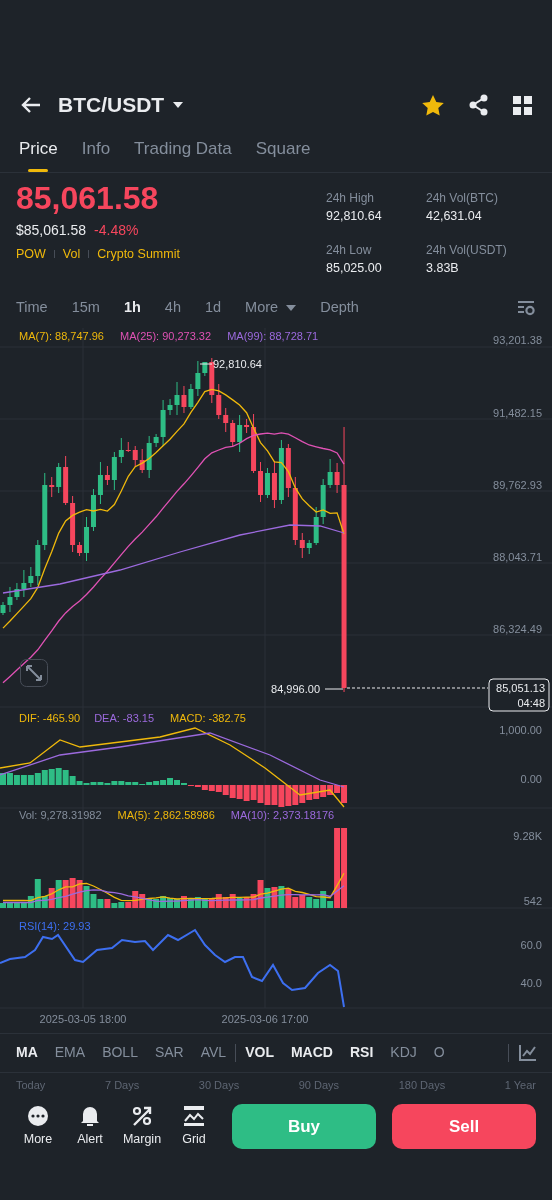  What do you see at coordinates (183, 151) in the screenshot?
I see `tab: Trading Data` at bounding box center [183, 151].